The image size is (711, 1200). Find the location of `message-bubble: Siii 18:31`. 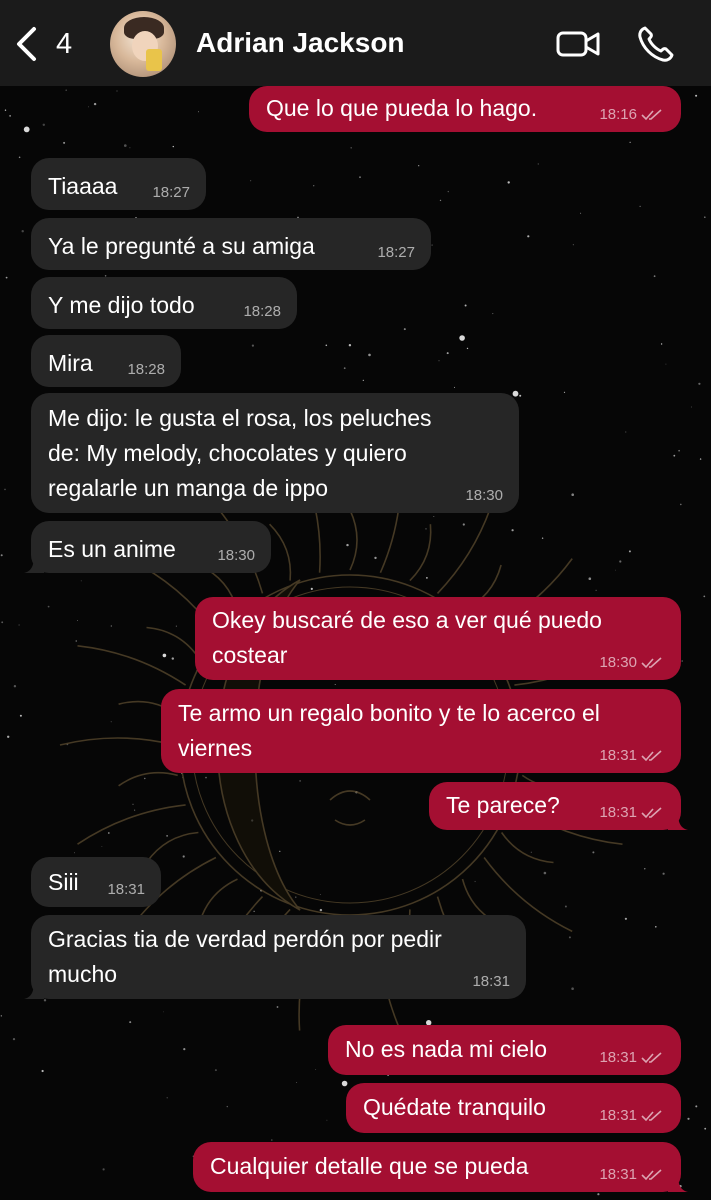

message-bubble: Siii 18:31 is located at coordinates (96, 882).